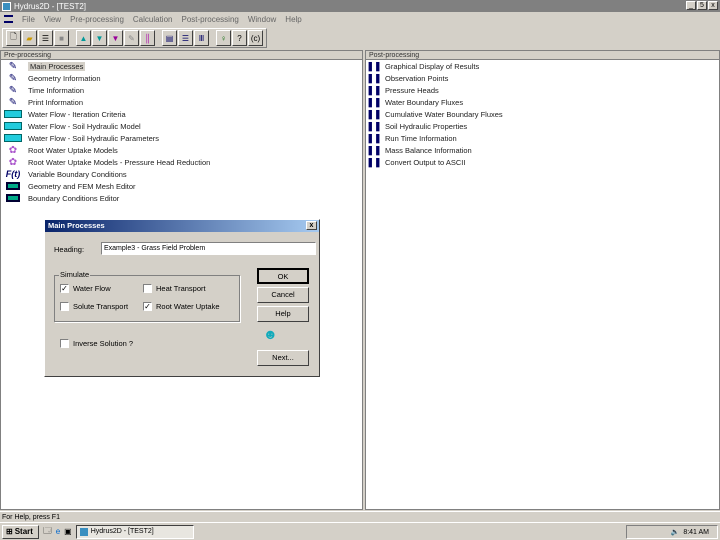 The image size is (720, 540). What do you see at coordinates (181, 90) in the screenshot?
I see `pre-item: ✎ Time Information` at bounding box center [181, 90].